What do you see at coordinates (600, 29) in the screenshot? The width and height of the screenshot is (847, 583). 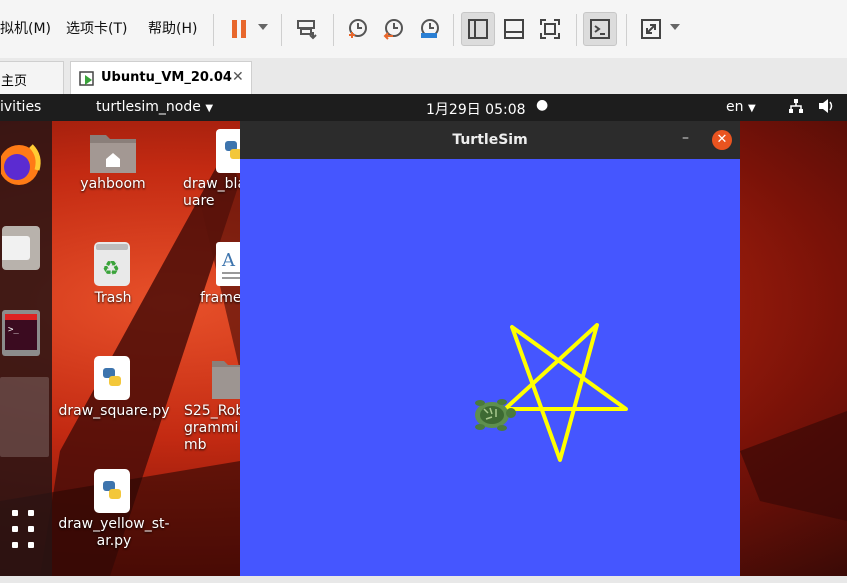 I see `terminal-icon` at bounding box center [600, 29].